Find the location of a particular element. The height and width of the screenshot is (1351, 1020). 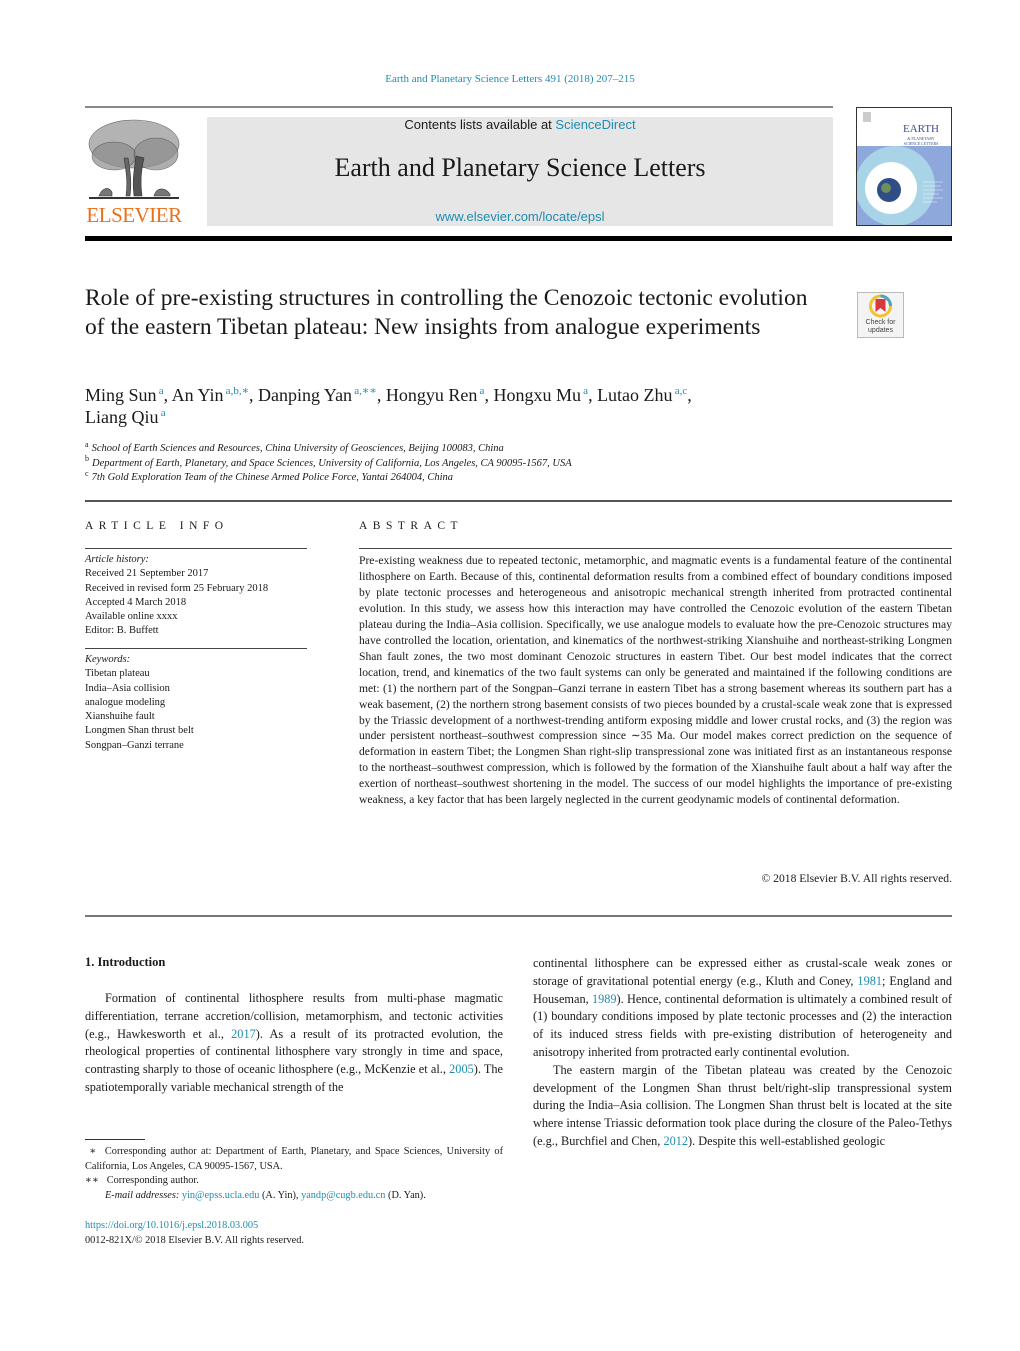

keywords-rule is located at coordinates (196, 648).